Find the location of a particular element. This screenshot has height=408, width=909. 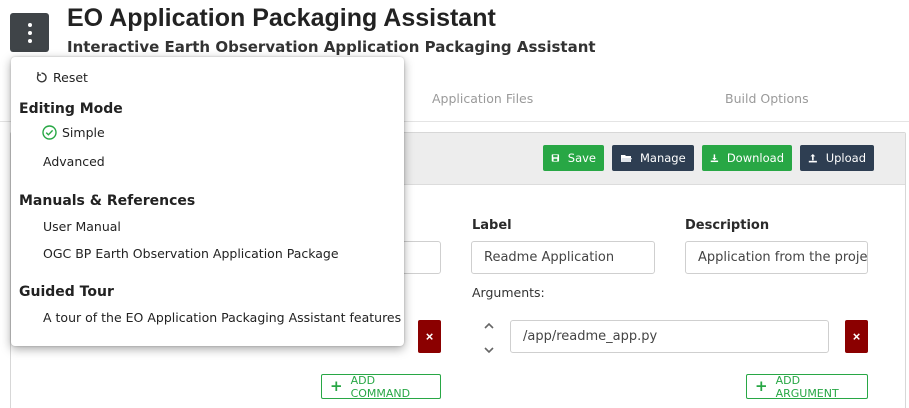

check-circle-icon is located at coordinates (49, 132).